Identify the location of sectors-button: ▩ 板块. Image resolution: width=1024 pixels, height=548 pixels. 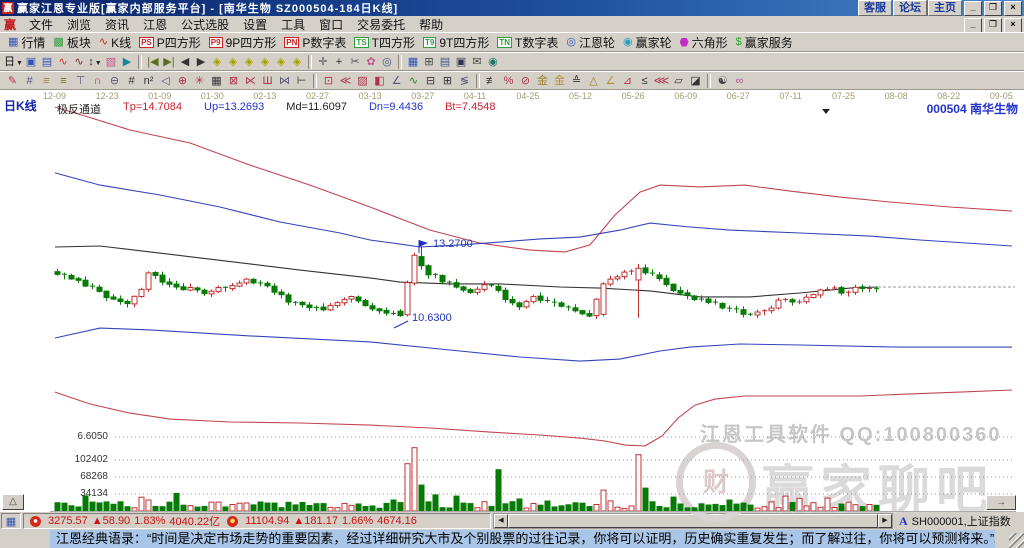
(71, 42).